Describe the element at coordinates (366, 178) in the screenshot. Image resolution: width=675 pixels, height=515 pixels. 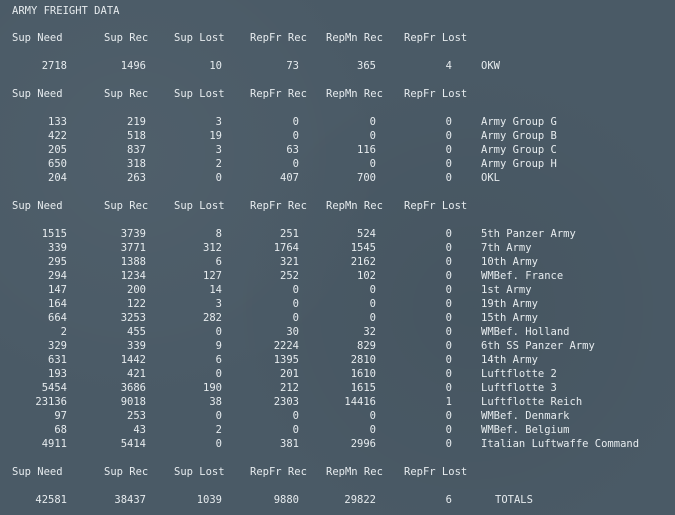
I see `cell-repmn-rec: 700` at that location.